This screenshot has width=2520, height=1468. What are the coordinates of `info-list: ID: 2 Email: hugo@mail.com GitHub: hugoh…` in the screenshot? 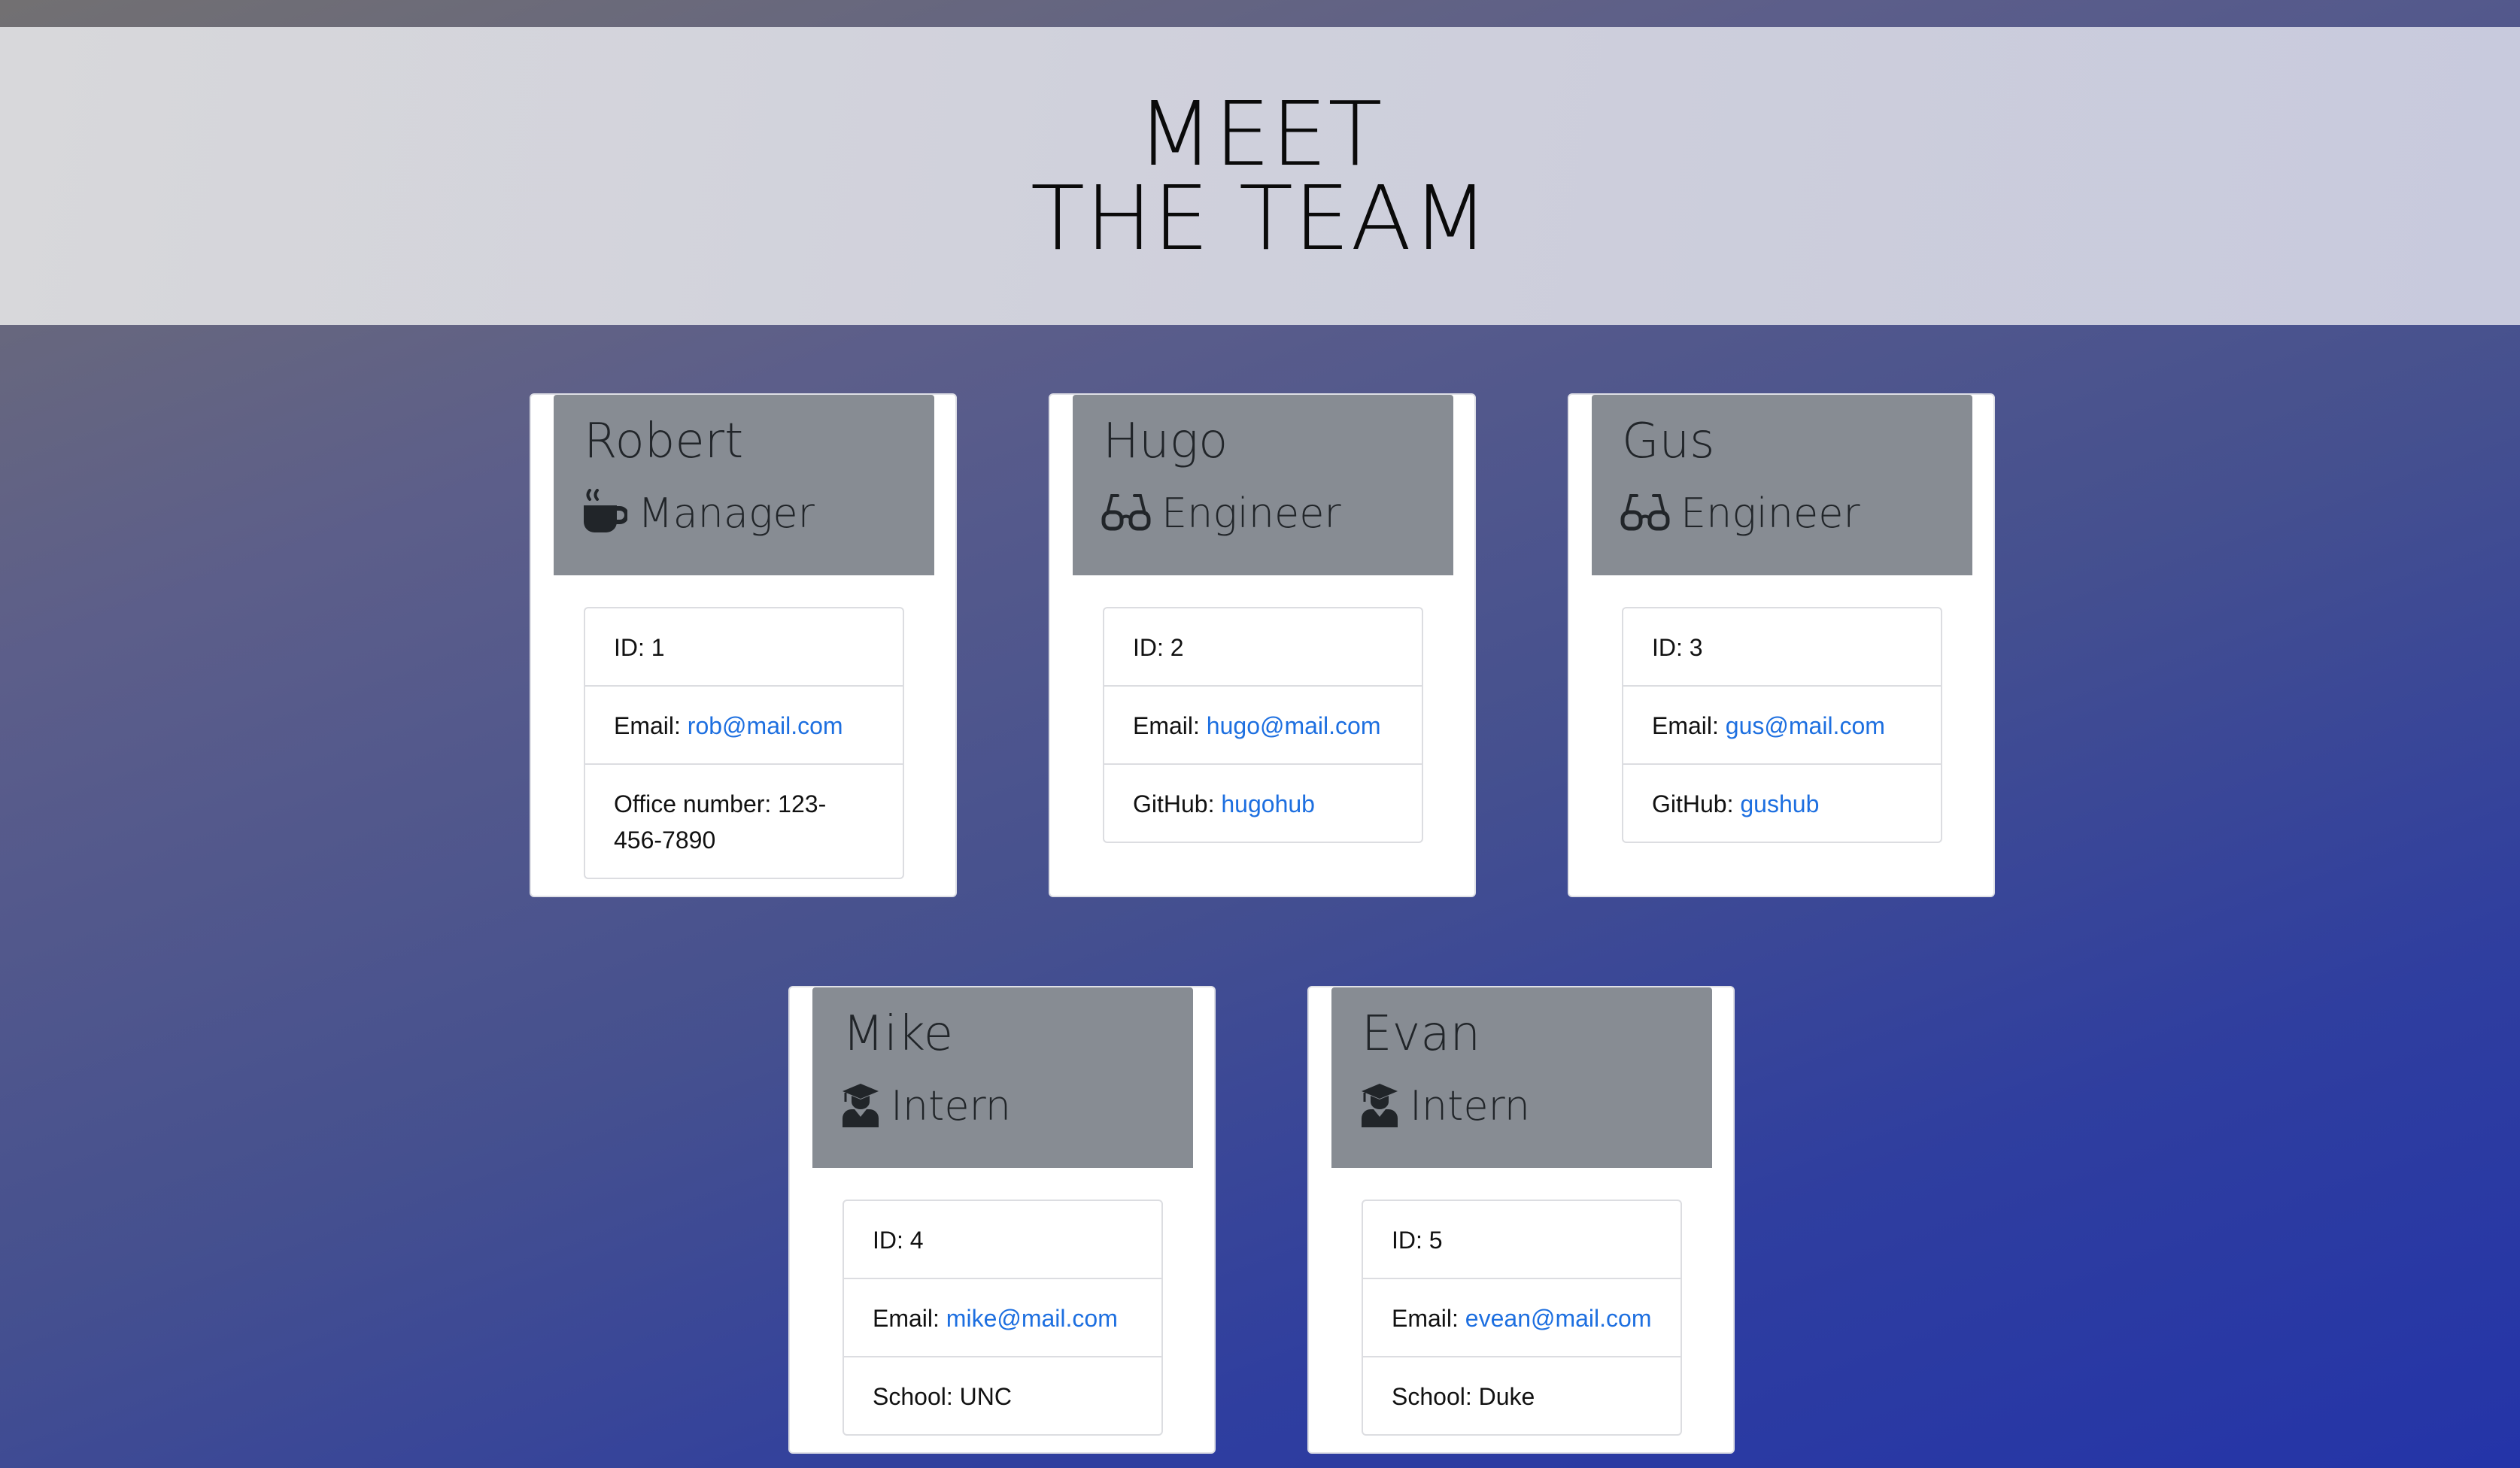 It's located at (1263, 725).